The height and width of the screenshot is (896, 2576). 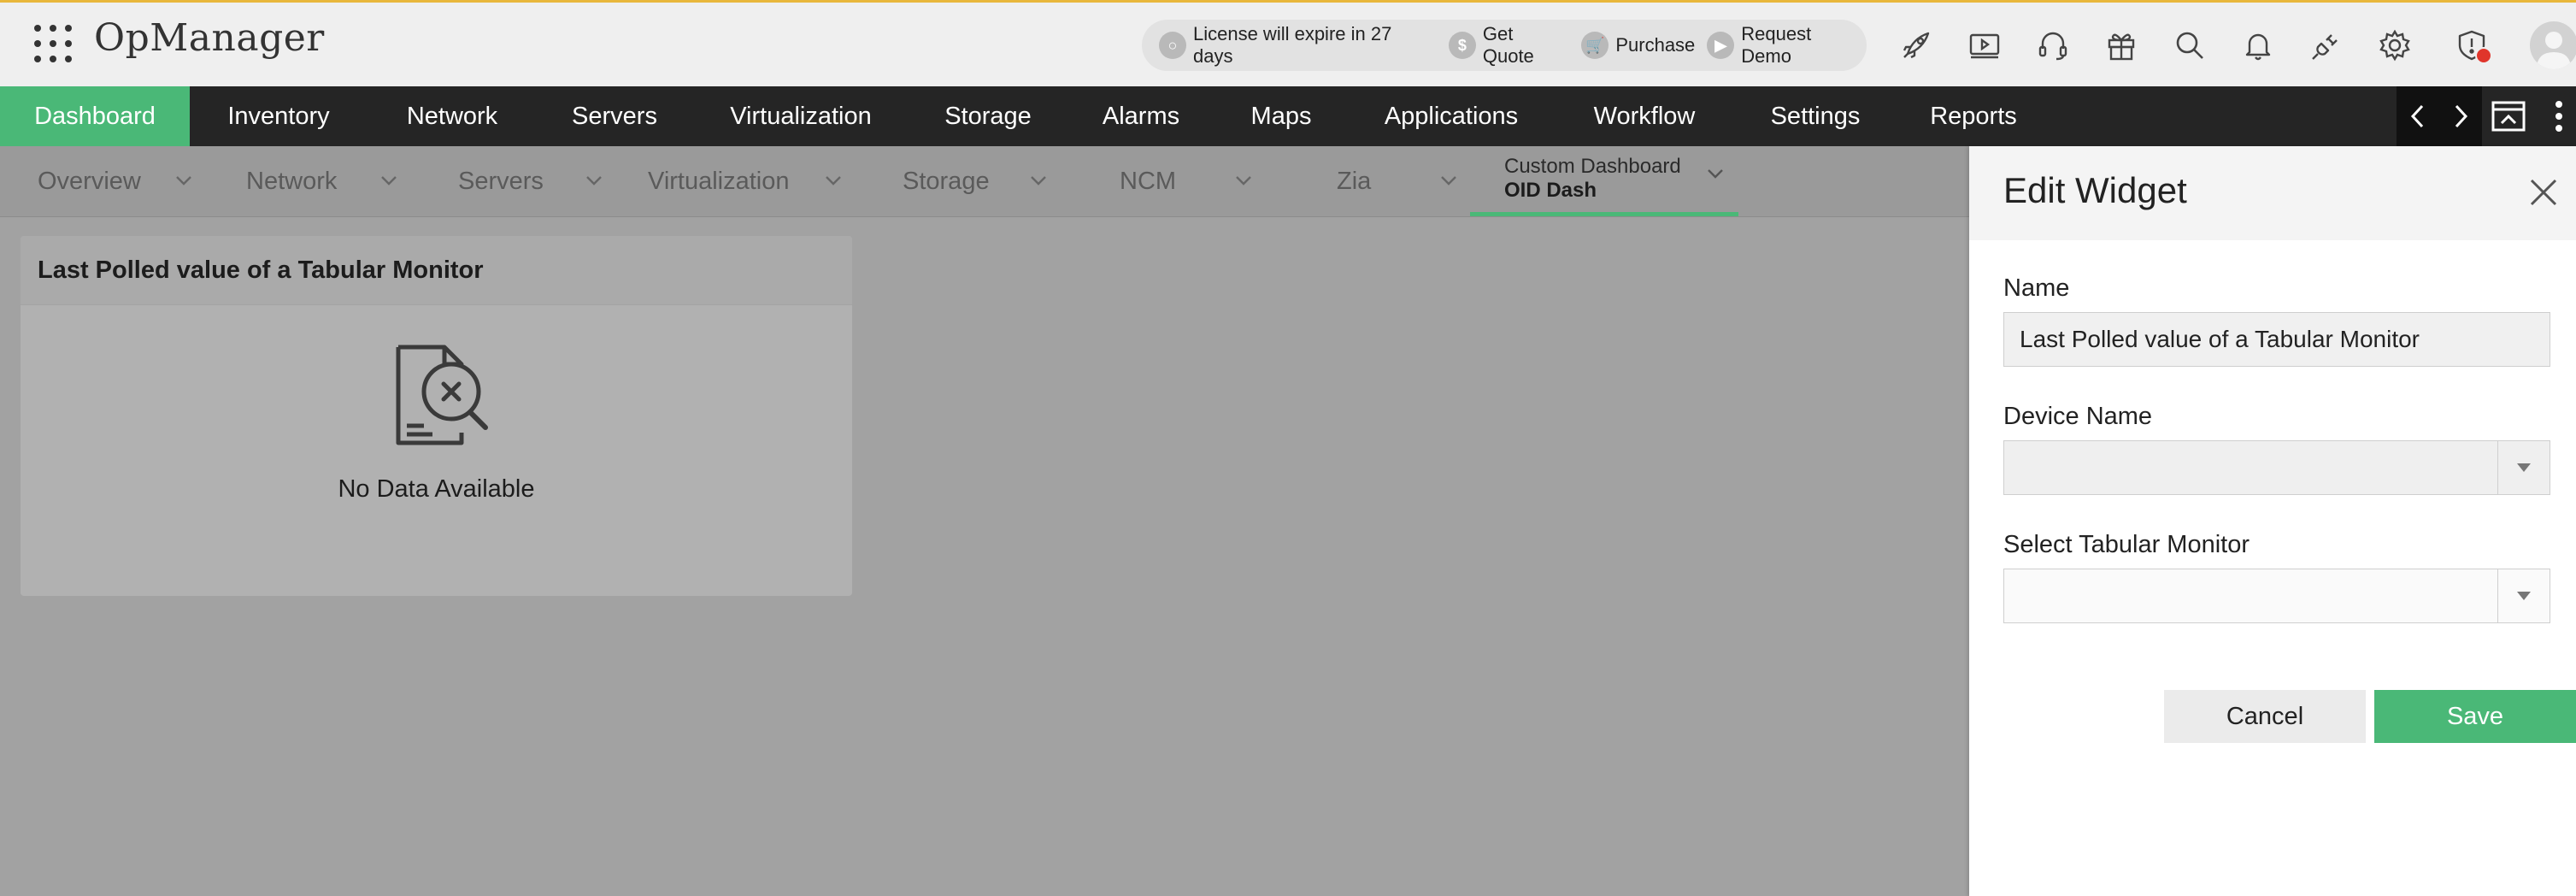 I want to click on tab-overview: Overview, so click(x=89, y=181).